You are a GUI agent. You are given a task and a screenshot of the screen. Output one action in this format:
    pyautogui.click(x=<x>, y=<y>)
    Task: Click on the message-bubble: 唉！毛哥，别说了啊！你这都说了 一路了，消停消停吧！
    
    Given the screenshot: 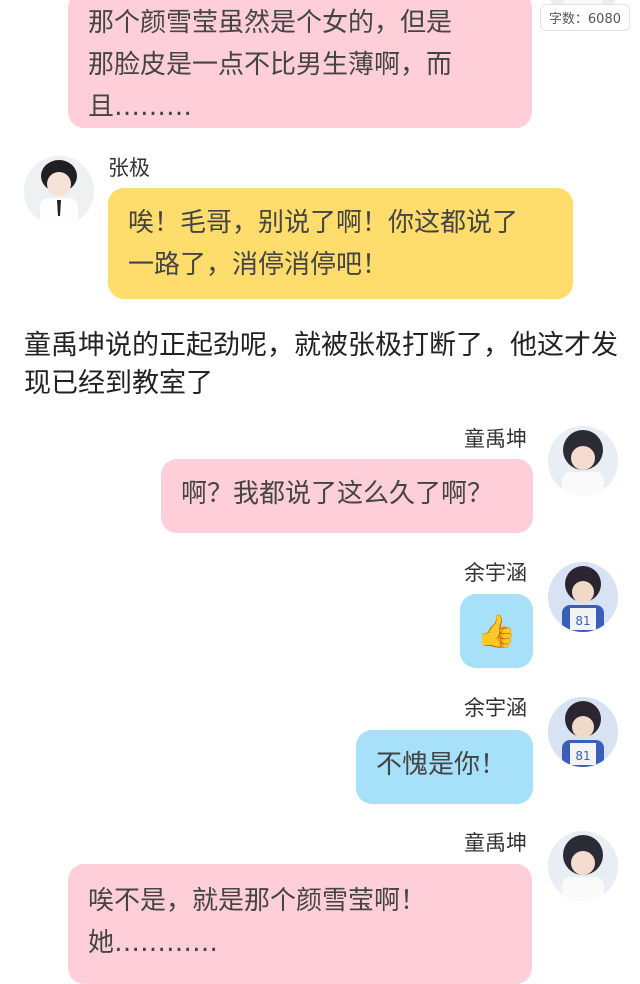 What is the action you would take?
    pyautogui.click(x=340, y=243)
    